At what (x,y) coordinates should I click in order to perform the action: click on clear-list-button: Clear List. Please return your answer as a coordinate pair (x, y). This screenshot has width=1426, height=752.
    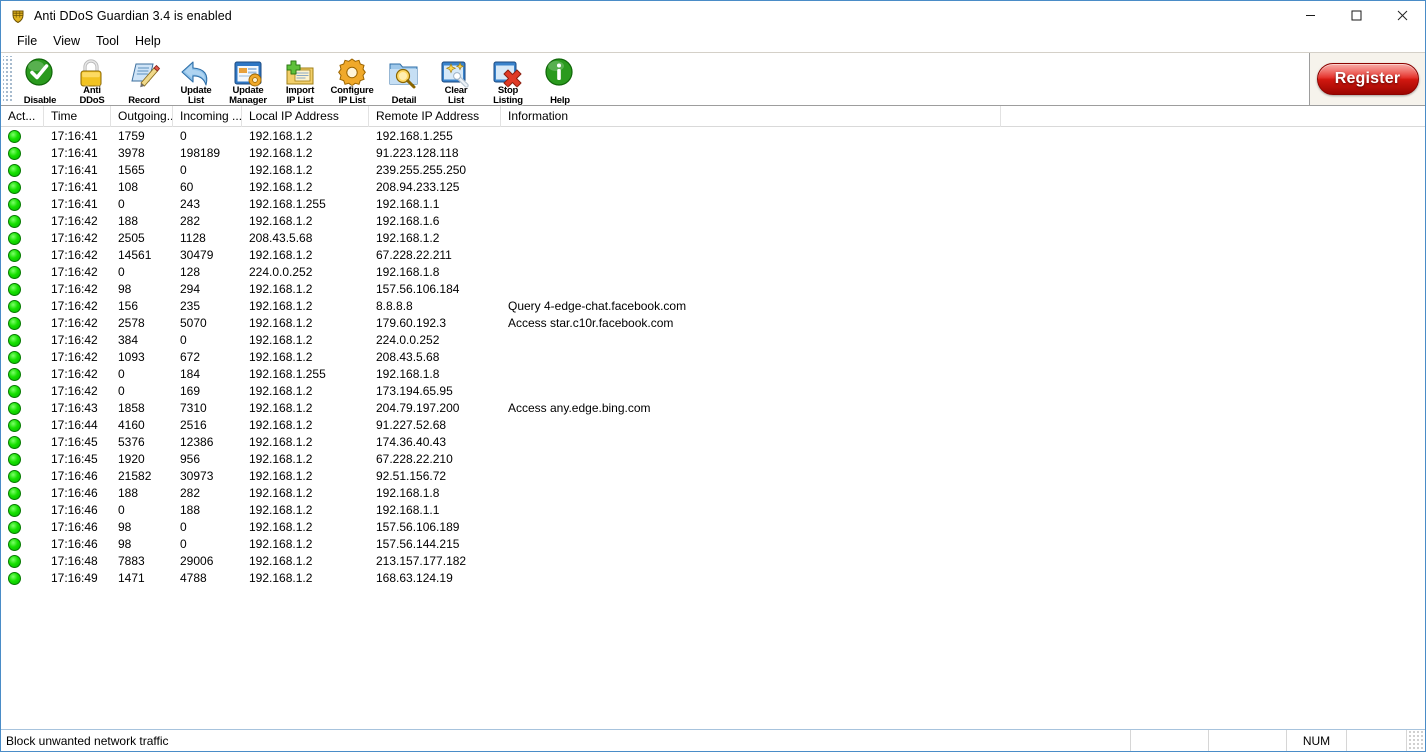
    Looking at the image, I should click on (456, 80).